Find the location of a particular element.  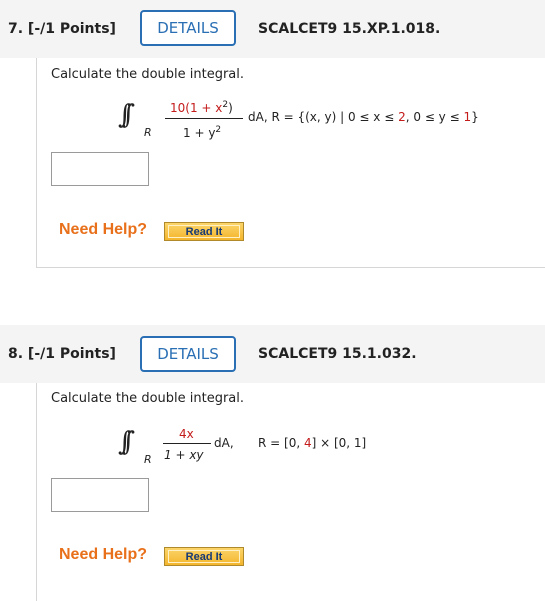

question-7-need-help: Need Help? is located at coordinates (103, 229).